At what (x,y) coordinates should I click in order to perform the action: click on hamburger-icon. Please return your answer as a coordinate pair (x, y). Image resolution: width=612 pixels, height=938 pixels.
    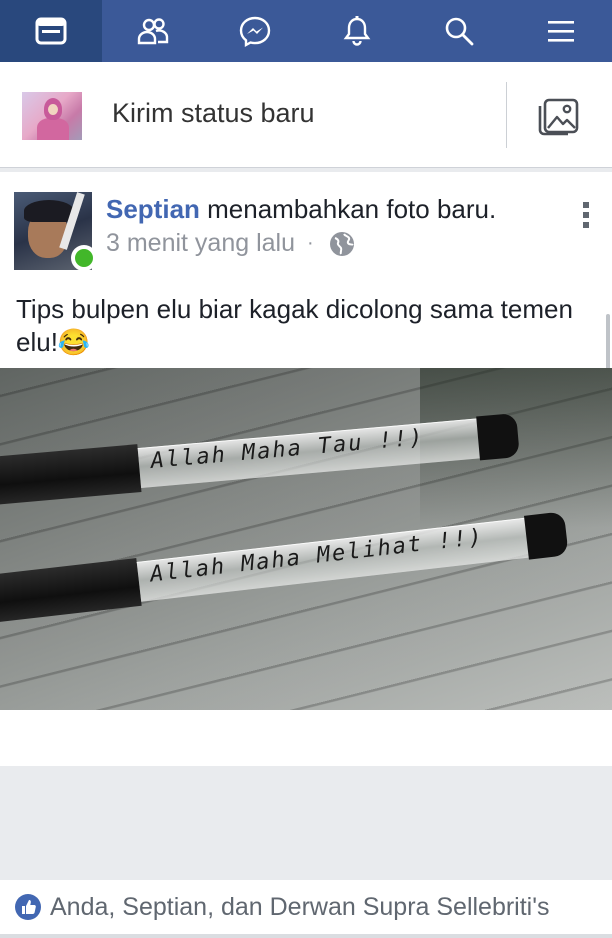
    Looking at the image, I should click on (561, 31).